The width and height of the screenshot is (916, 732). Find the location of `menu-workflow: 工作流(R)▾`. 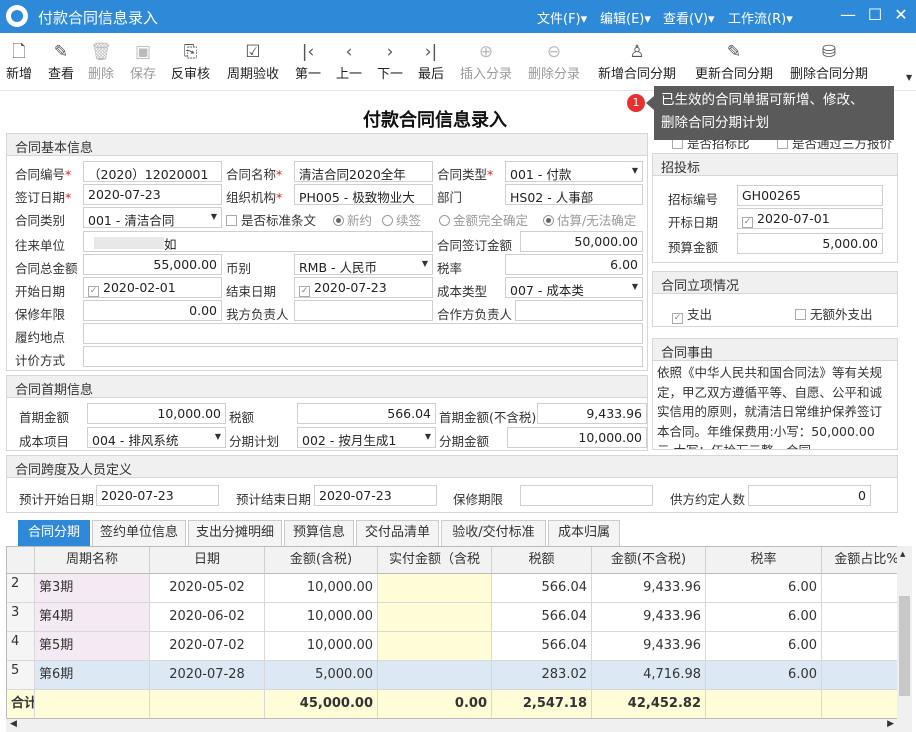

menu-workflow: 工作流(R)▾ is located at coordinates (760, 17).